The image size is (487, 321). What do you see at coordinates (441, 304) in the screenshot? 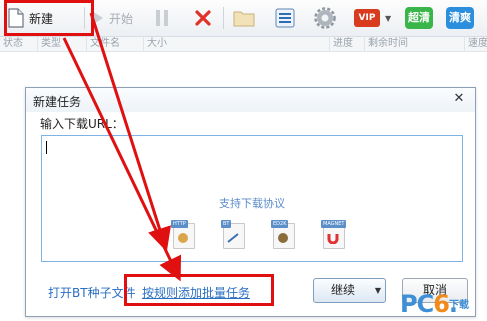
I see `watermark-six: 6` at bounding box center [441, 304].